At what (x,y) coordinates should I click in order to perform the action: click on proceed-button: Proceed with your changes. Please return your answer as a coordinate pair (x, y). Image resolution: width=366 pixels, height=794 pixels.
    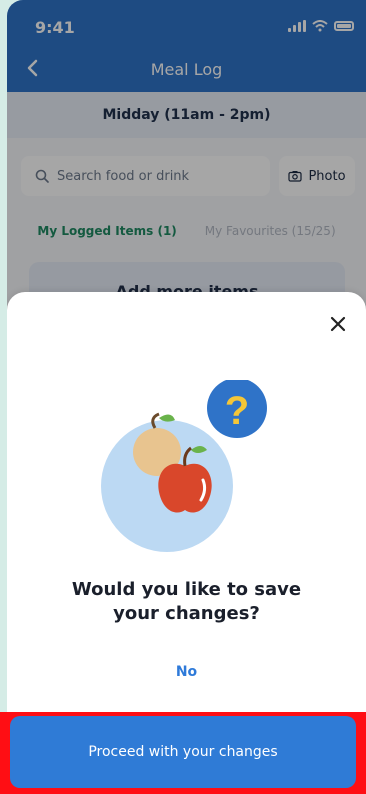
    Looking at the image, I should click on (183, 752).